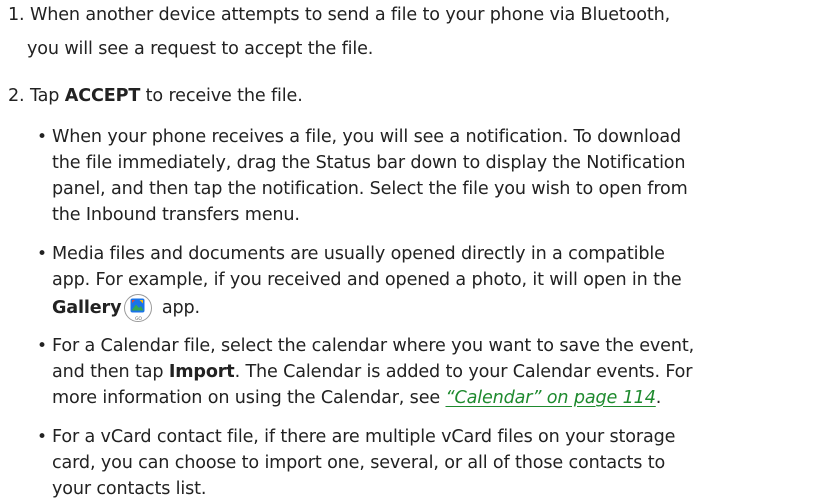 The width and height of the screenshot is (823, 502). I want to click on gallery-photo-glyph, so click(137, 305).